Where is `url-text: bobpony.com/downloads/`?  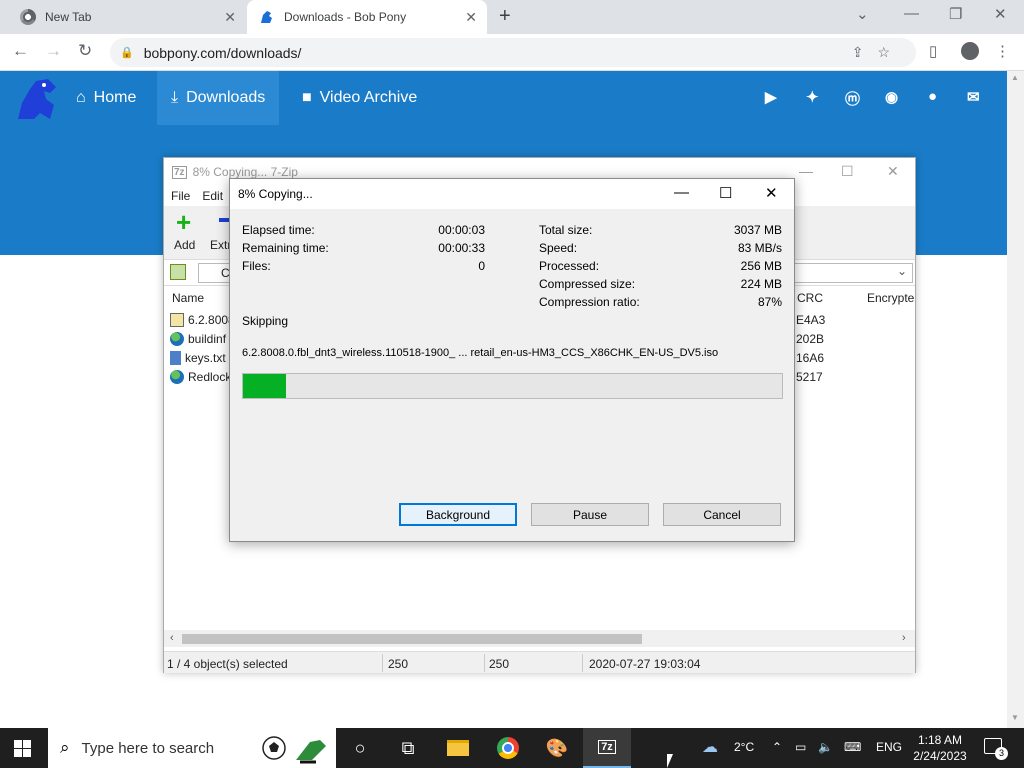 url-text: bobpony.com/downloads/ is located at coordinates (222, 52).